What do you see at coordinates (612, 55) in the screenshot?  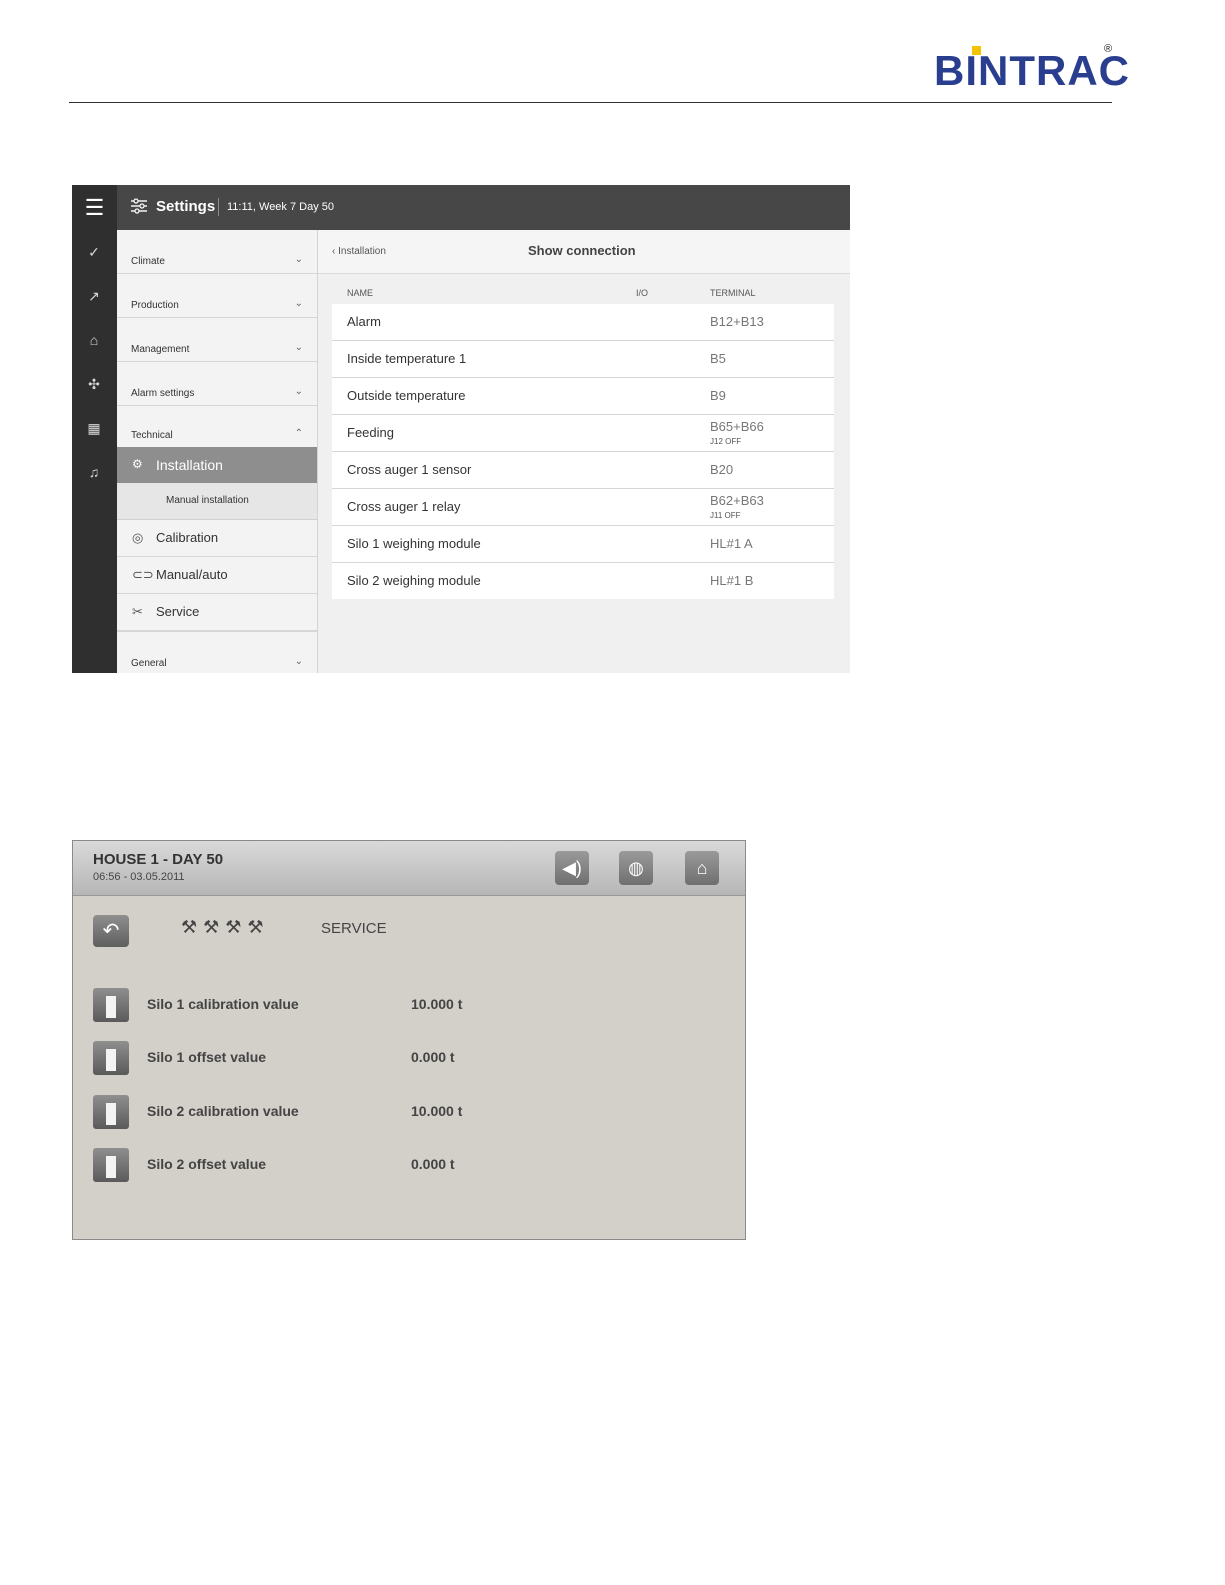 I see `document-header: BINTRAC ®` at bounding box center [612, 55].